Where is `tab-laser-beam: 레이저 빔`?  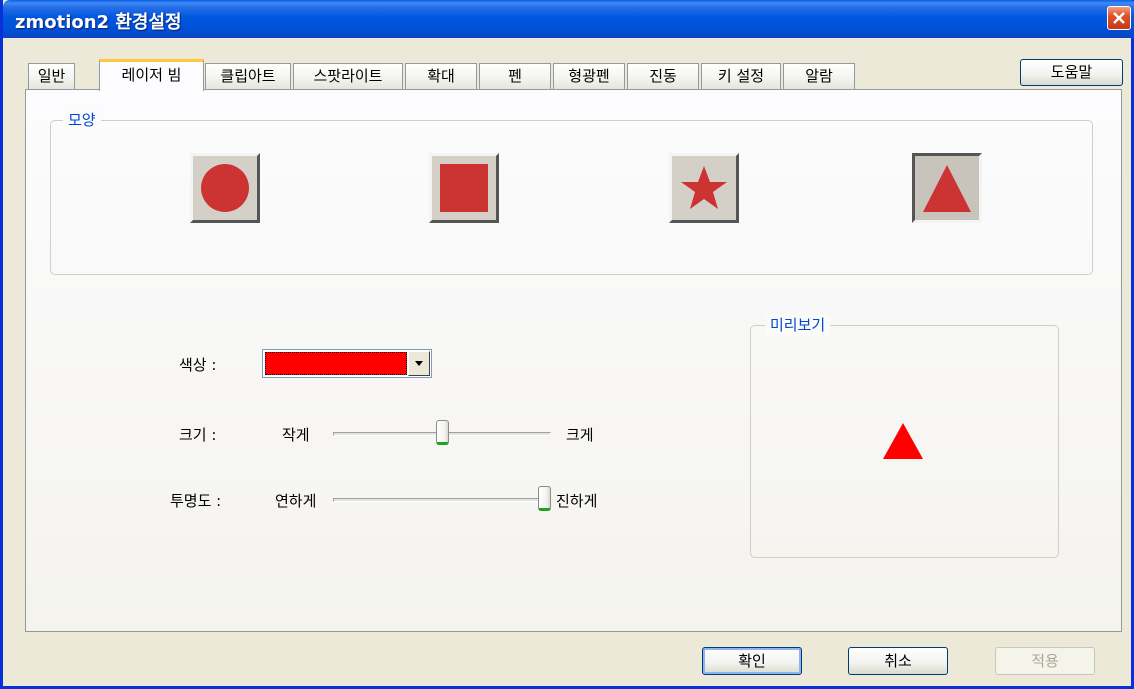
tab-laser-beam: 레이저 빔 is located at coordinates (151, 75).